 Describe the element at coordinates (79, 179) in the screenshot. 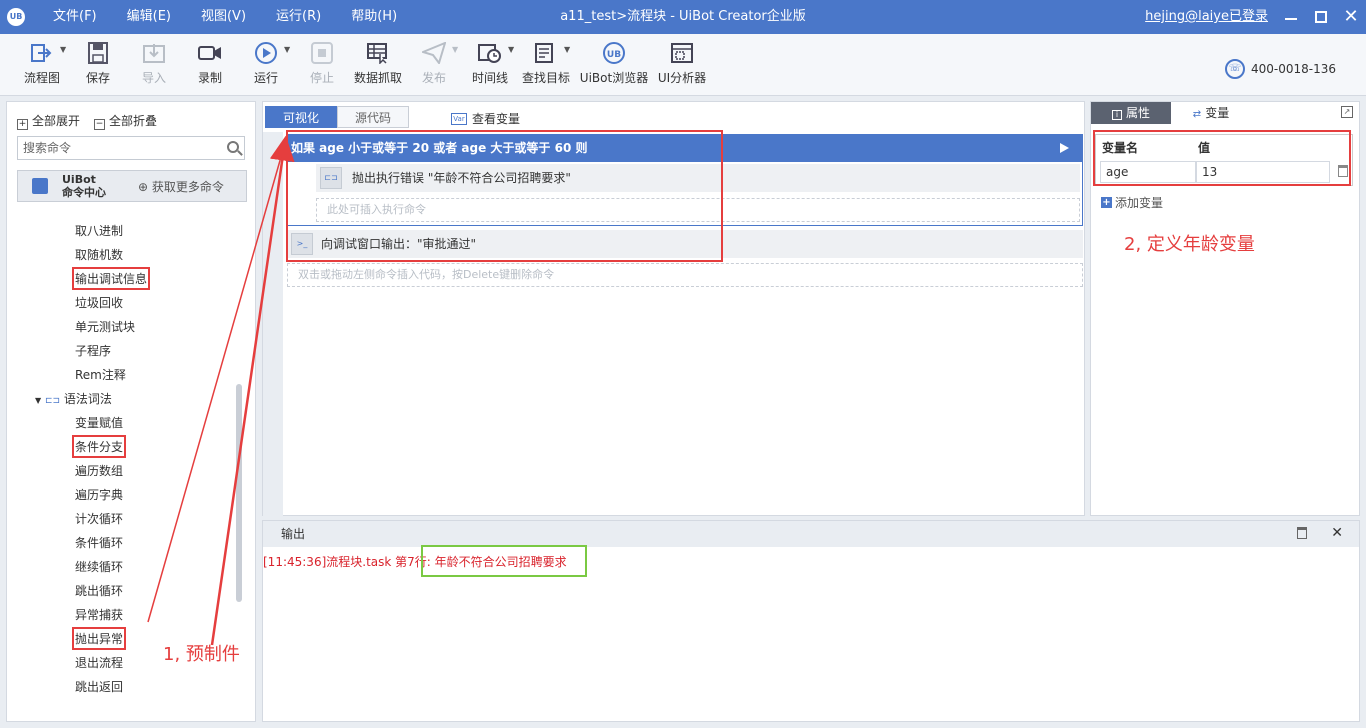

I see `command-center-line1: UiBot` at that location.